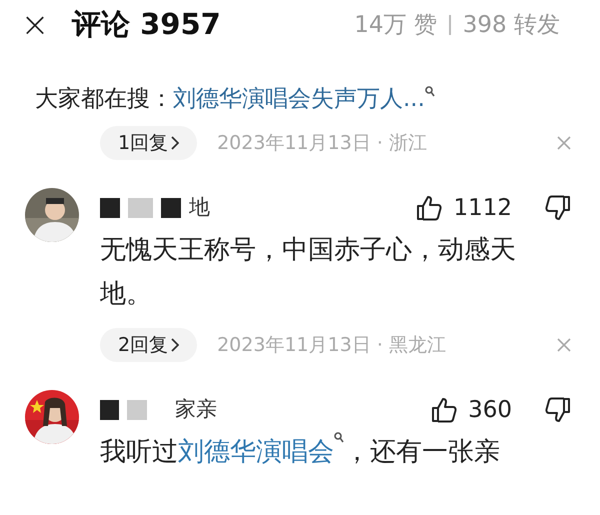 Image resolution: width=600 pixels, height=515 pixels. I want to click on replies-button: 2回复, so click(149, 345).